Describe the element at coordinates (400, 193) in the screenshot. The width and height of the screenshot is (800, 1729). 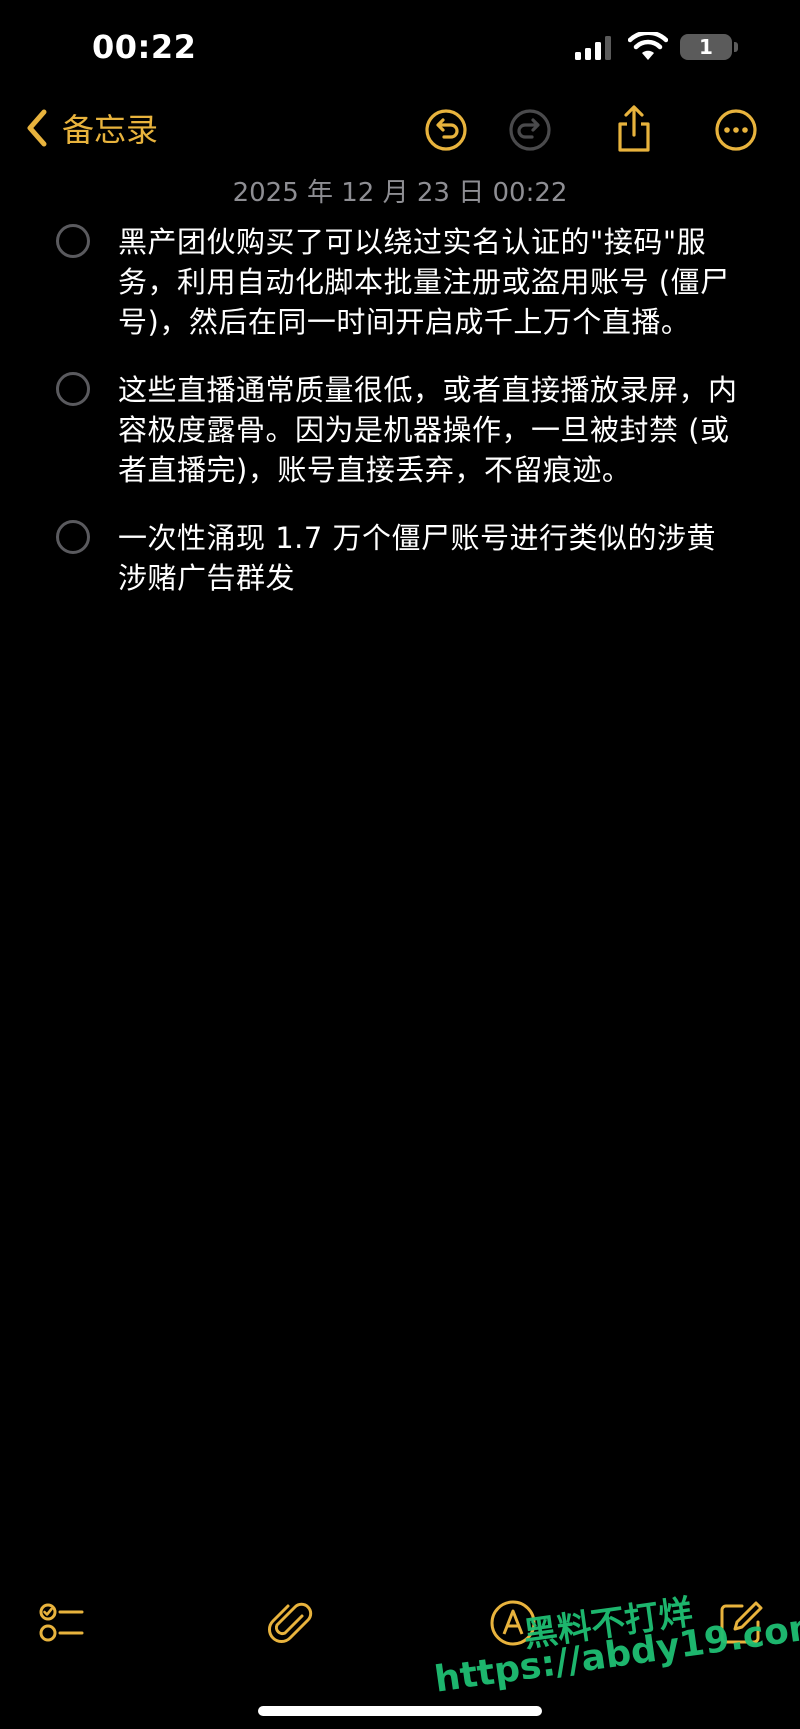
I see `note-date: 2025 年 12 月 23 日 00:22` at that location.